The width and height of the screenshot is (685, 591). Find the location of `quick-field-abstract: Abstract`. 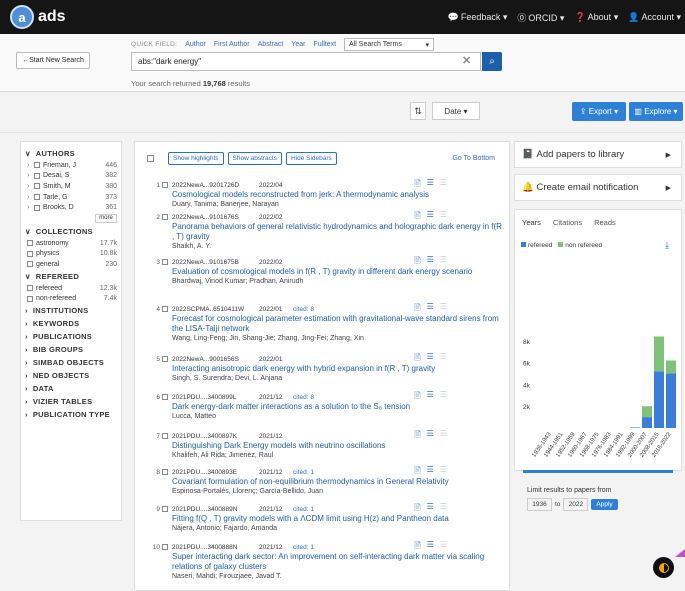

quick-field-abstract: Abstract is located at coordinates (271, 44).